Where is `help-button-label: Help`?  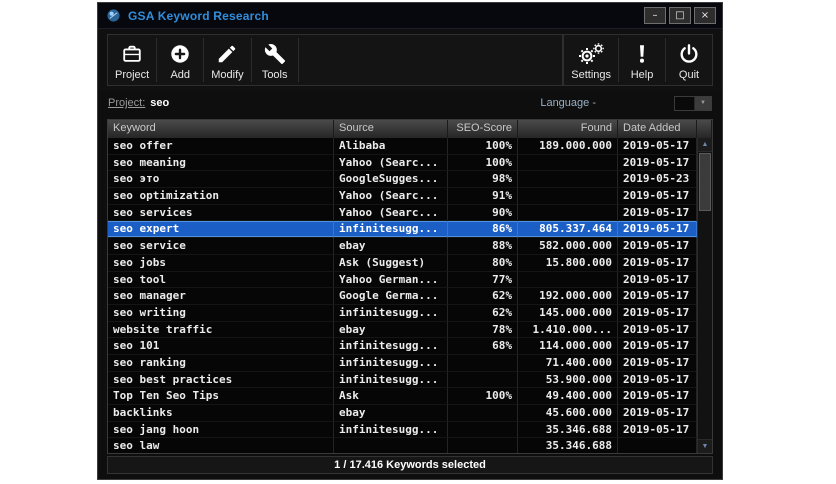 help-button-label: Help is located at coordinates (642, 75).